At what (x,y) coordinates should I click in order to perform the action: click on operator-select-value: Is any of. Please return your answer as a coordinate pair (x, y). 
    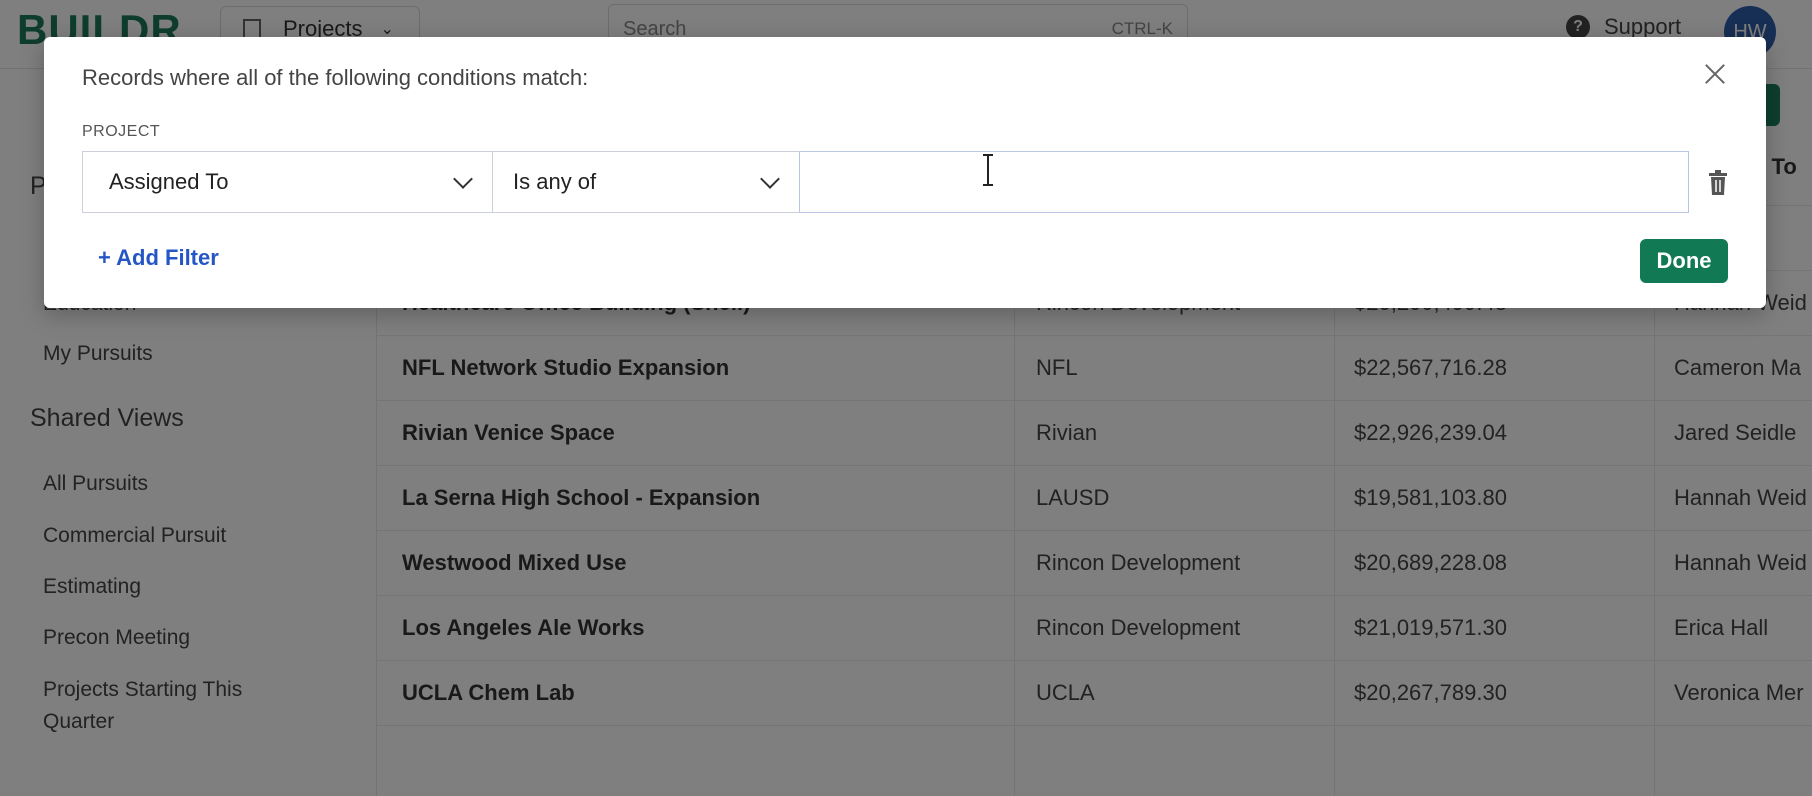
    Looking at the image, I should click on (555, 181).